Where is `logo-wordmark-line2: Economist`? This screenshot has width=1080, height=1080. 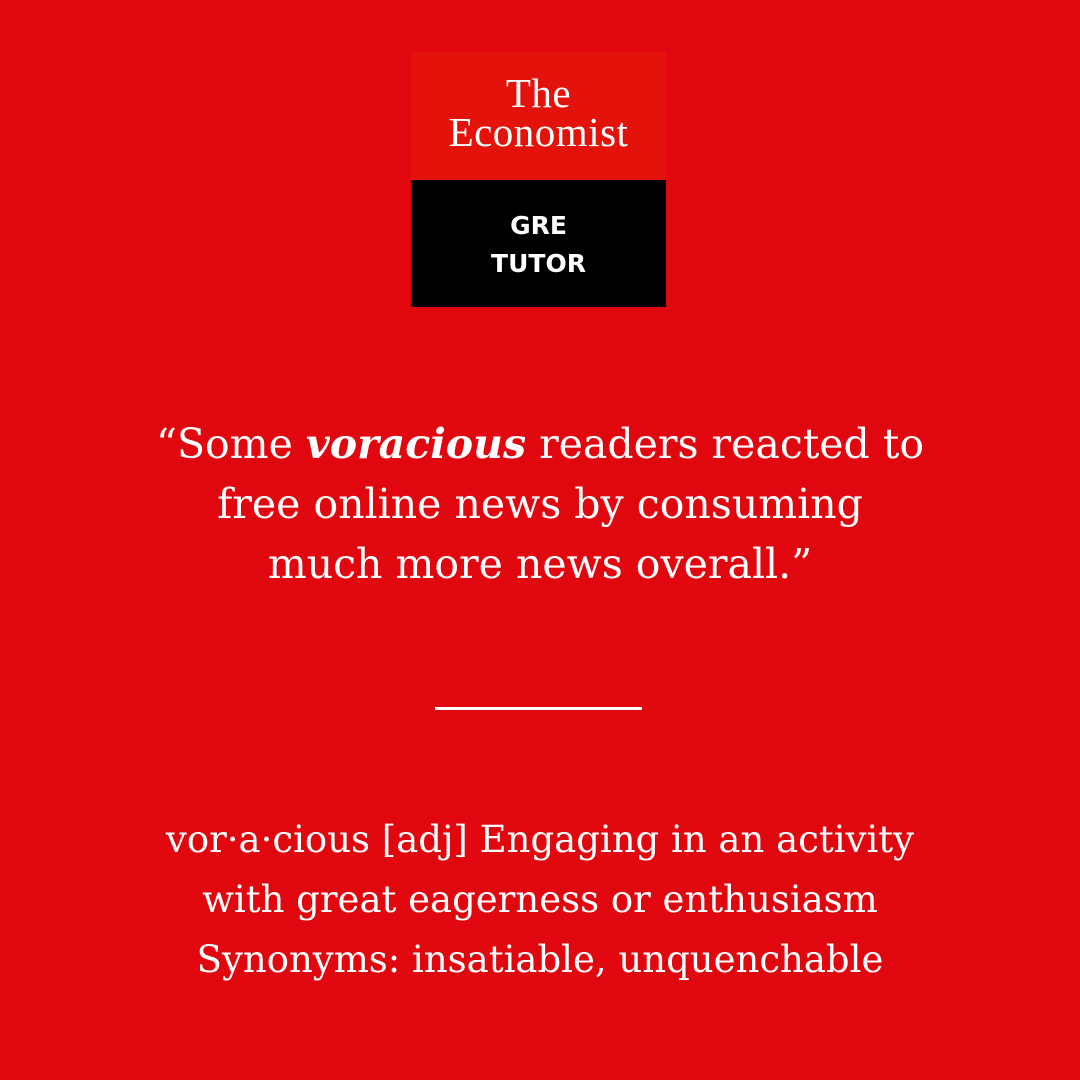
logo-wordmark-line2: Economist is located at coordinates (538, 132).